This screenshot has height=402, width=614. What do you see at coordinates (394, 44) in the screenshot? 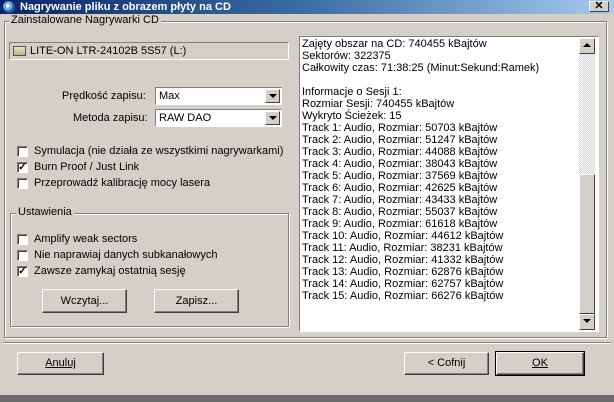
I see `log-line: Zajęty obszar na CD: 740455 kBajtów` at bounding box center [394, 44].